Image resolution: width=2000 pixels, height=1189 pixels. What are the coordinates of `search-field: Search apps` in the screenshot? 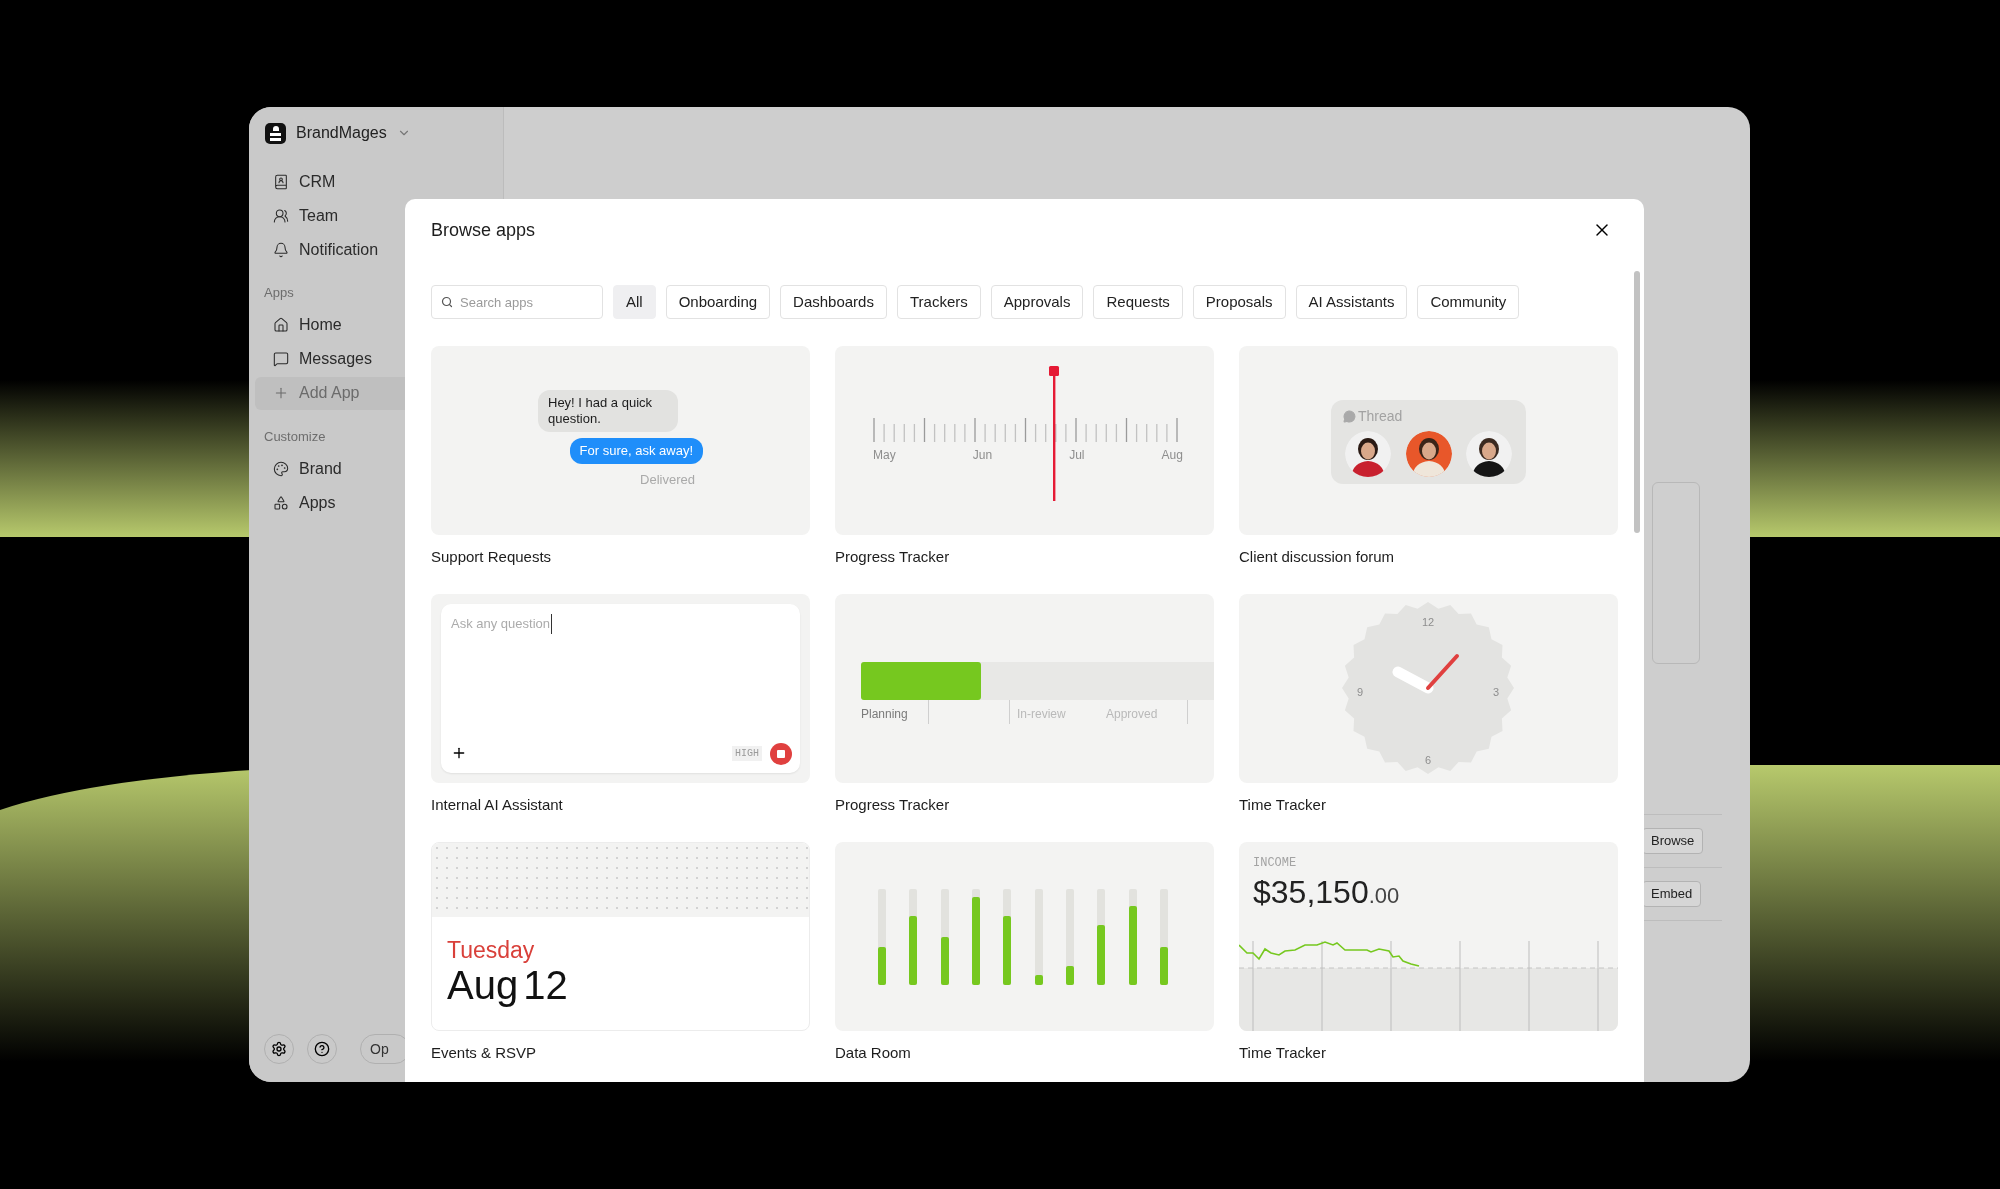 It's located at (517, 302).